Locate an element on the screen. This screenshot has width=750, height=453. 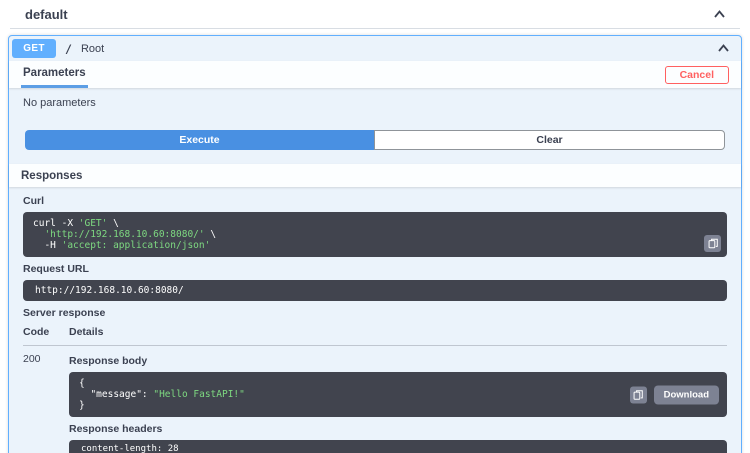
body-text: } is located at coordinates (82, 405).